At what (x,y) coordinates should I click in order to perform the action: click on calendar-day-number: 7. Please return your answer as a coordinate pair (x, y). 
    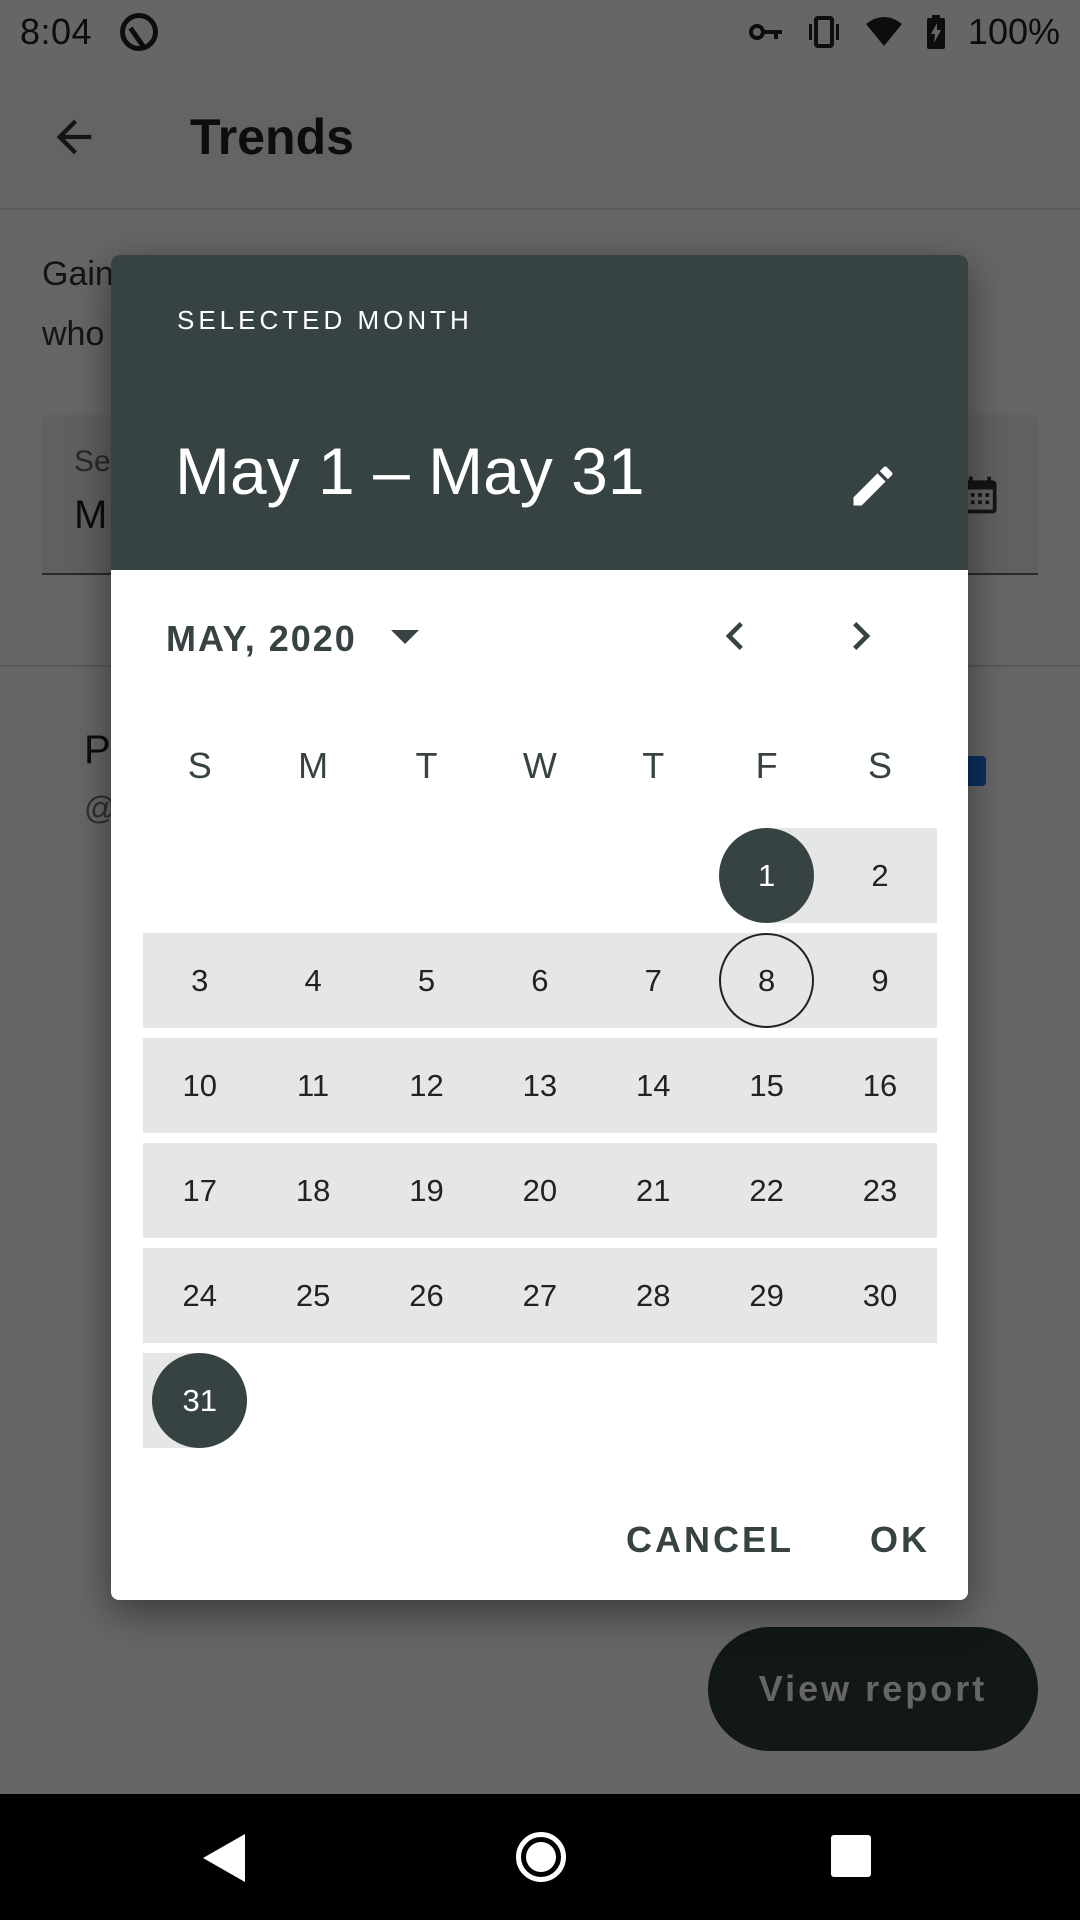
    Looking at the image, I should click on (653, 980).